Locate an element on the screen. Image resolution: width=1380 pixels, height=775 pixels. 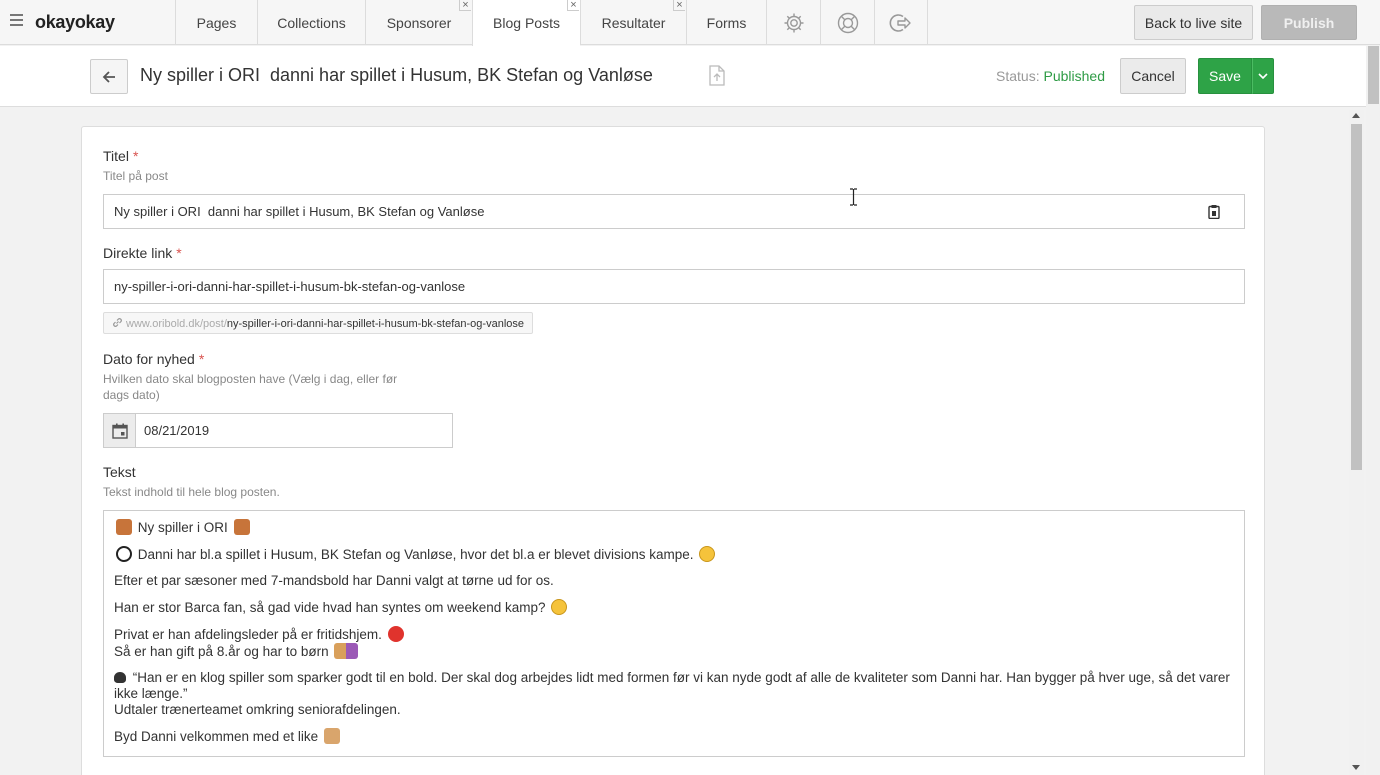
tab-help is located at coordinates (847, 22).